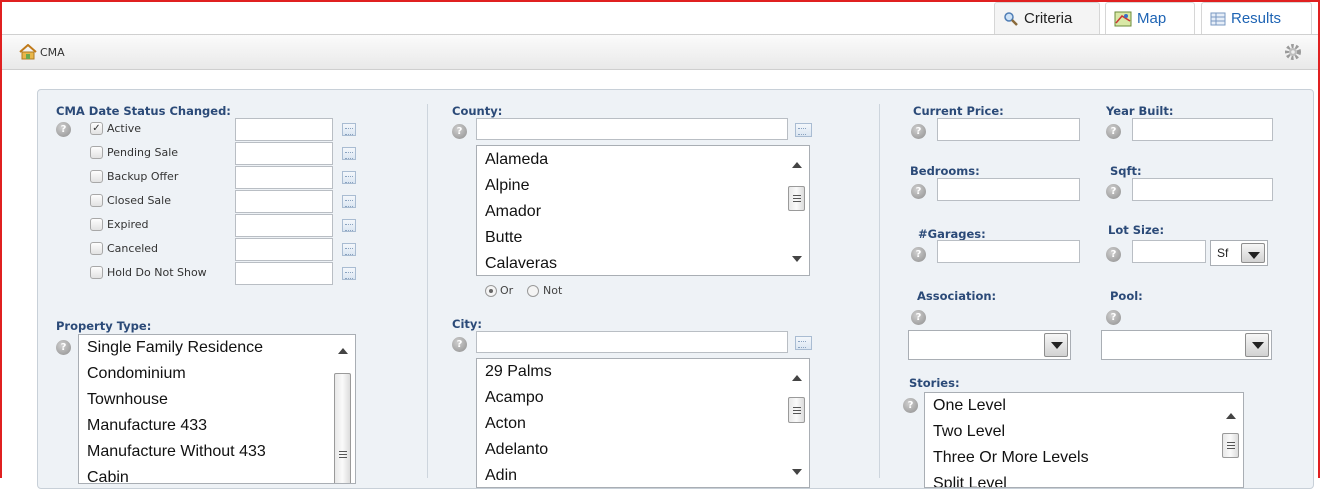 This screenshot has height=489, width=1320. What do you see at coordinates (1008, 251) in the screenshot?
I see `garages-input` at bounding box center [1008, 251].